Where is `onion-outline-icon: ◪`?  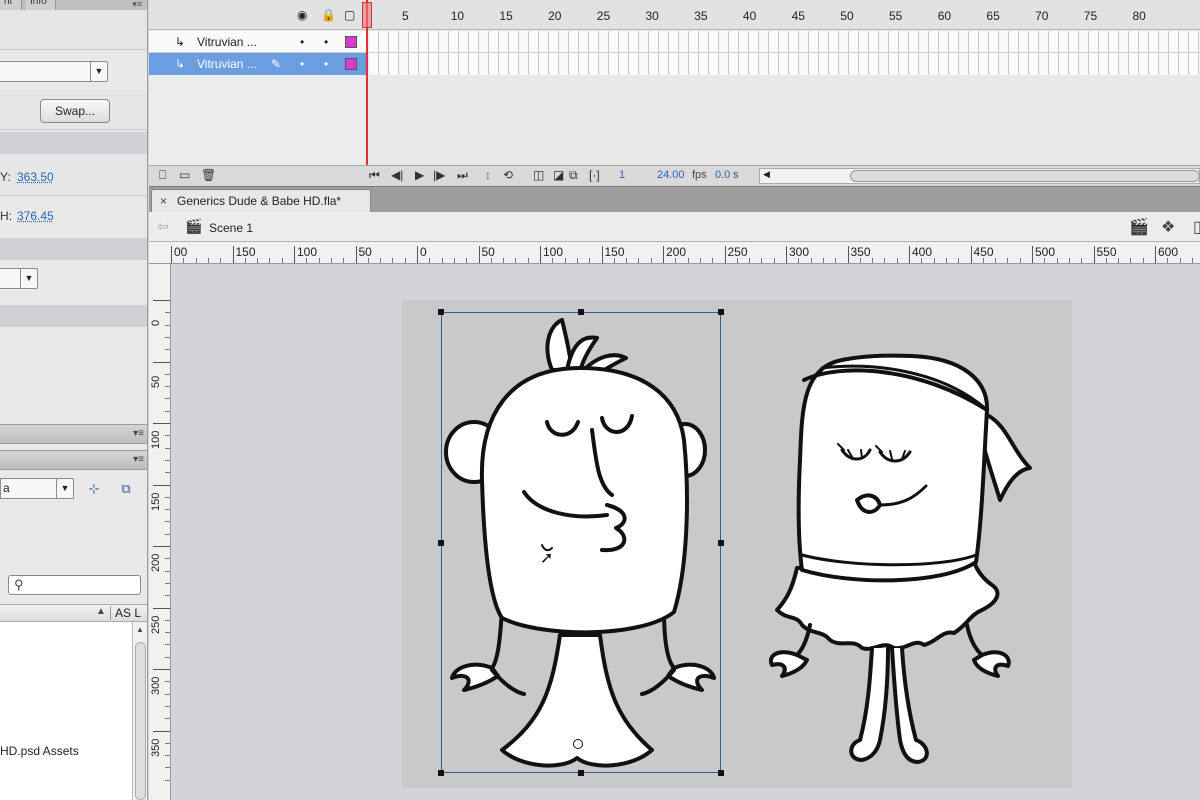 onion-outline-icon: ◪ is located at coordinates (558, 175).